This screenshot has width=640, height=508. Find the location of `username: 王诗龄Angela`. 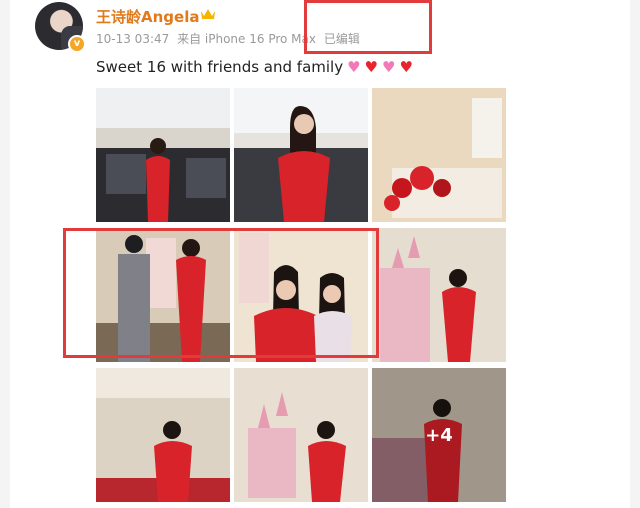

username: 王诗龄Angela is located at coordinates (147, 16).